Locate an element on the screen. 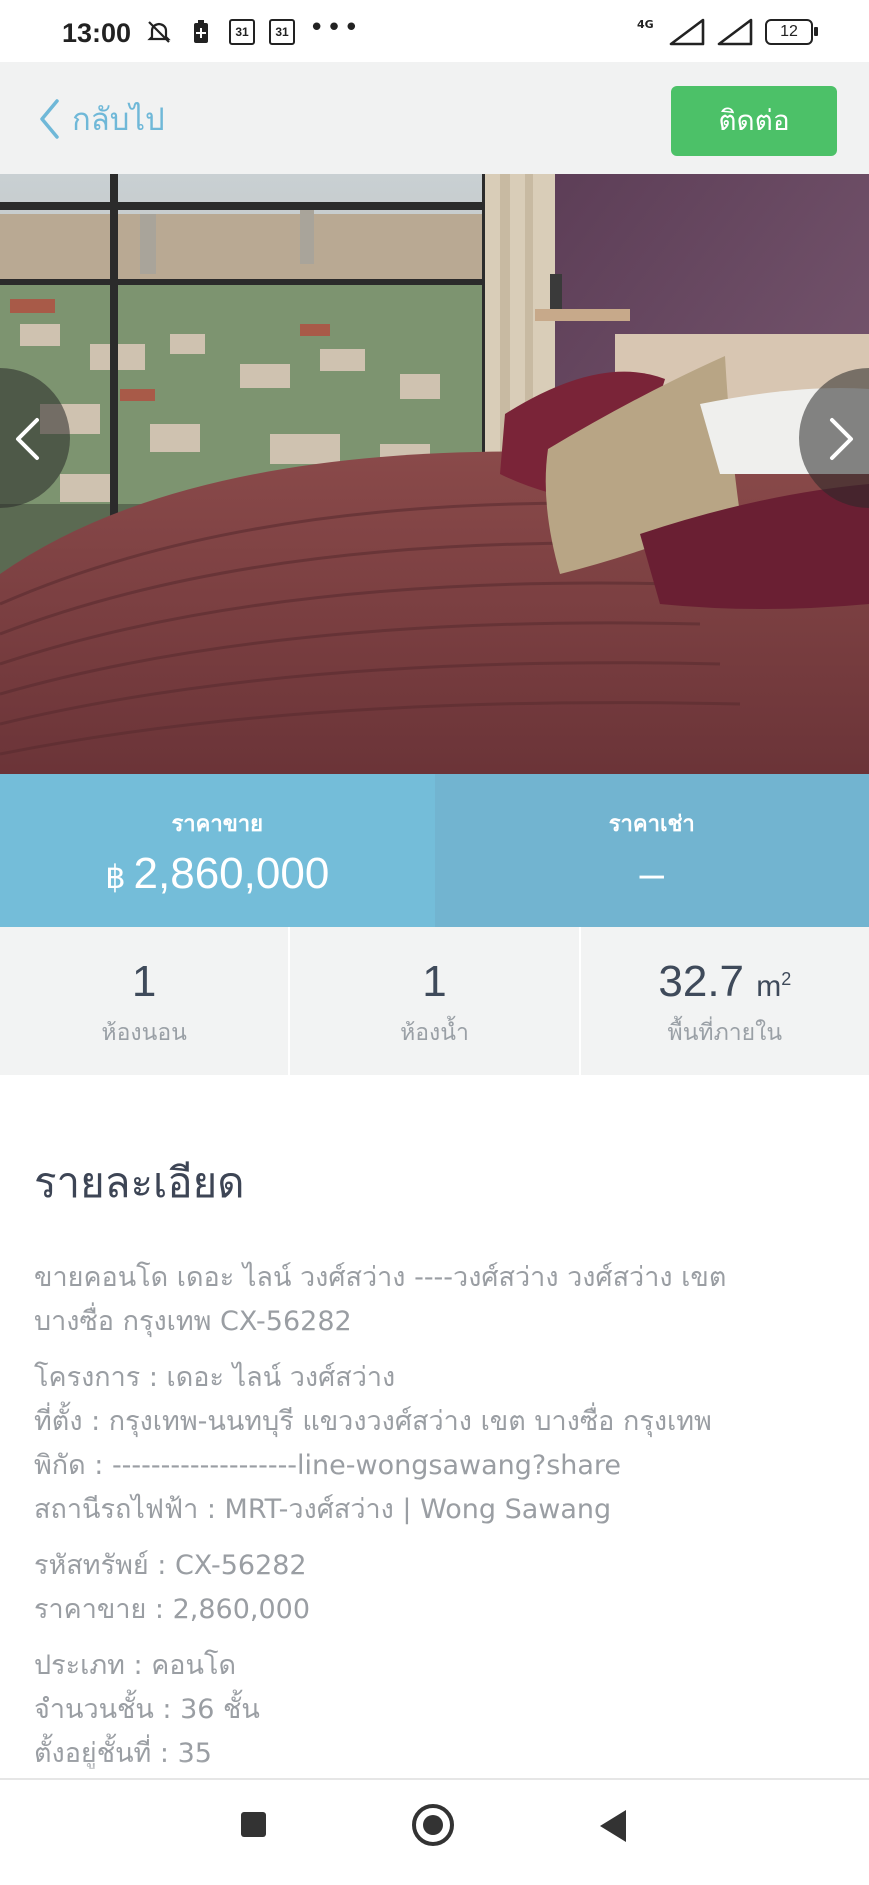 The image size is (869, 1885). detail-line: ราคาขาย : 2,860,000 is located at coordinates (434, 1610).